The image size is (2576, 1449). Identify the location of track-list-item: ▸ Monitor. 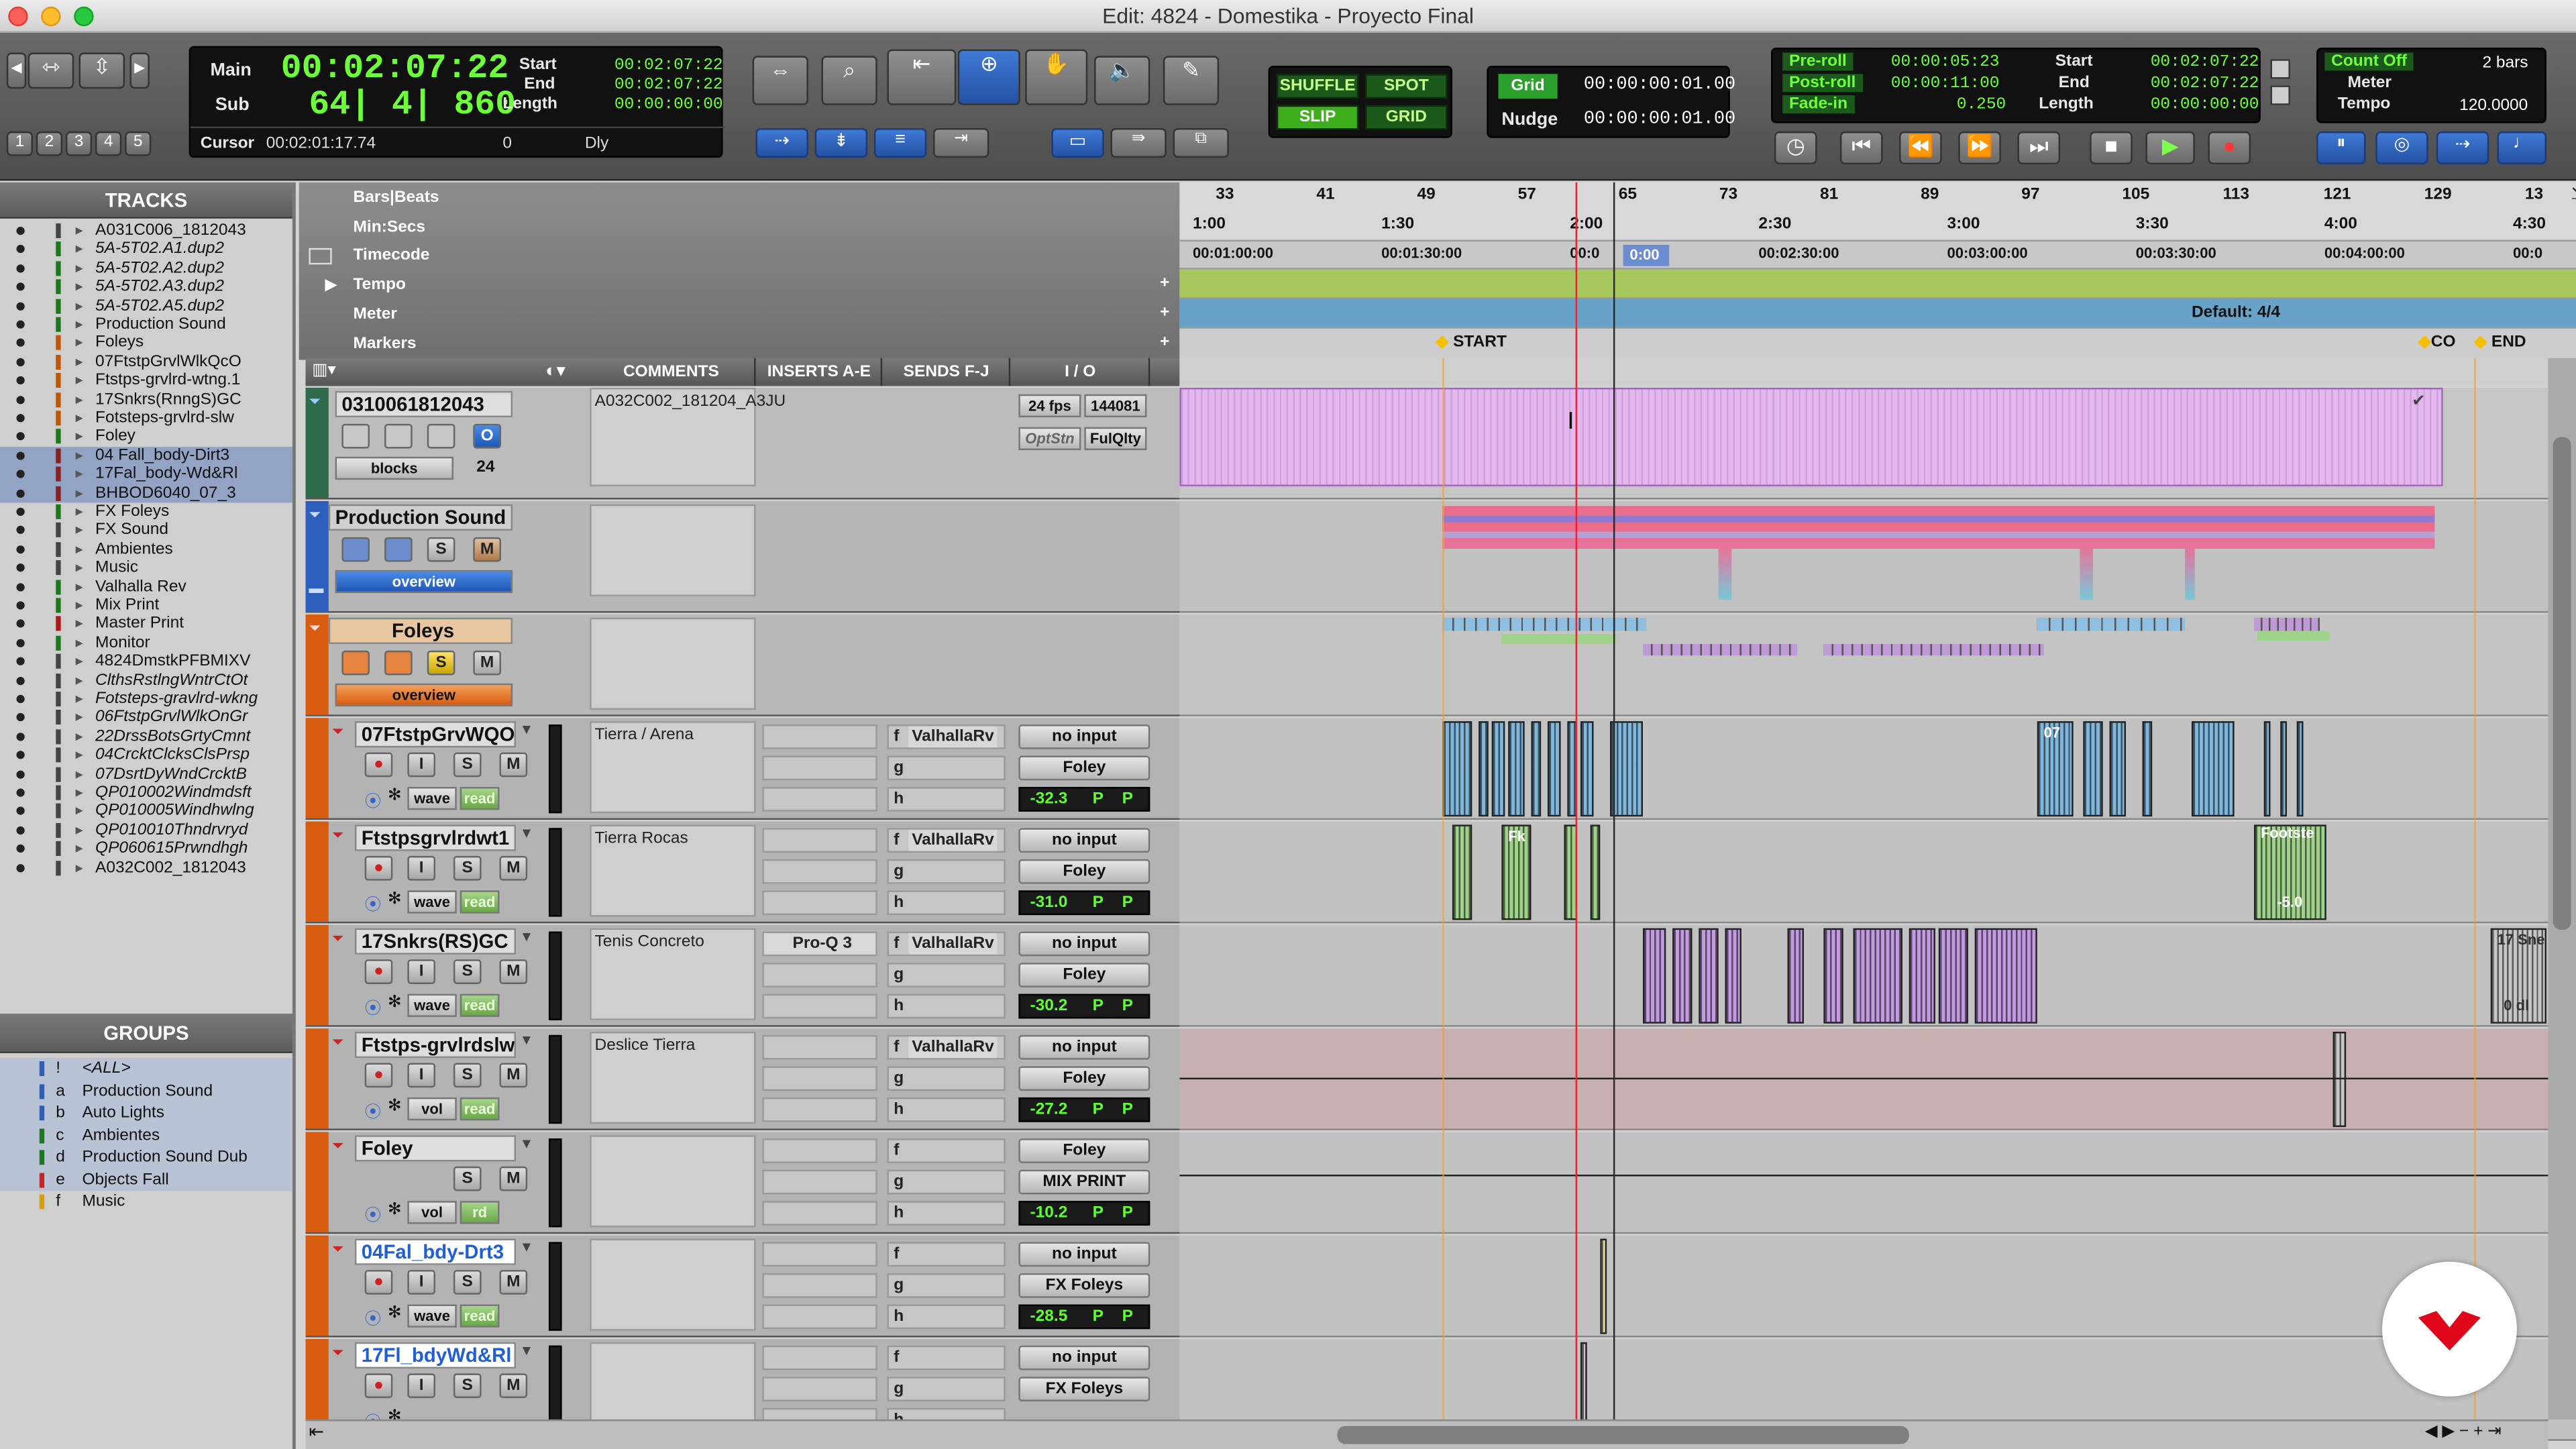
(146, 643).